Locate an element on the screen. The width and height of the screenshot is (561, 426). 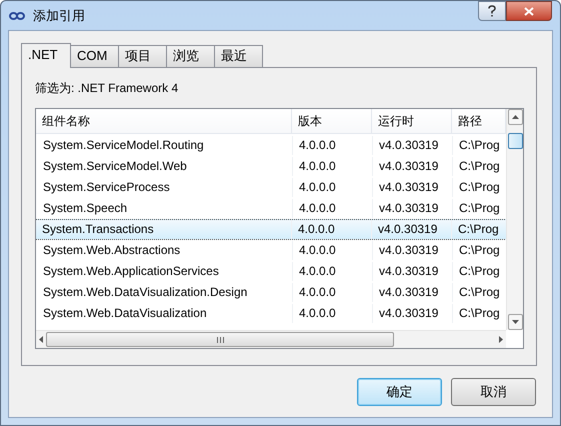
grip-icon is located at coordinates (220, 339).